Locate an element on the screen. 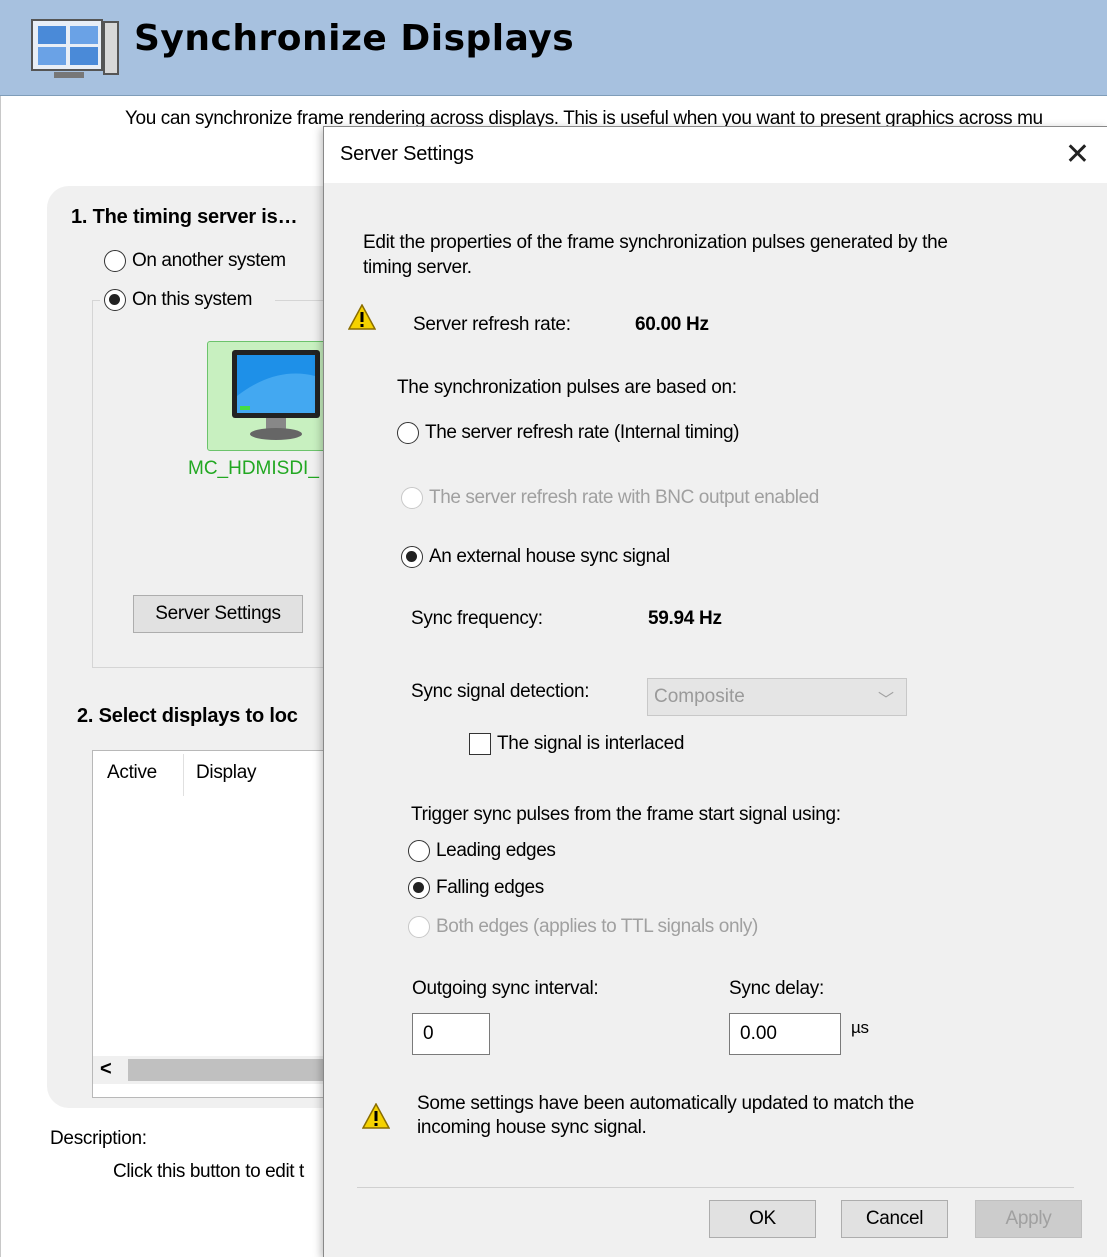 Image resolution: width=1107 pixels, height=1257 pixels. page-header: Synchronize Displays is located at coordinates (553, 48).